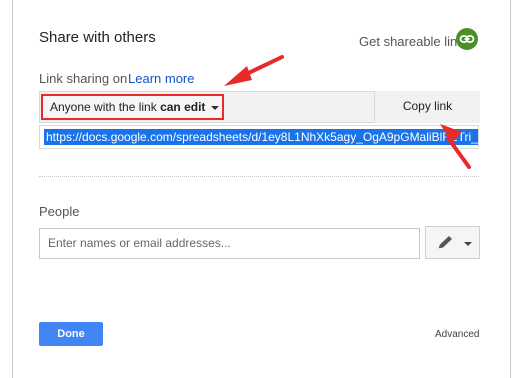 The width and height of the screenshot is (520, 378). I want to click on annotation-overlay, so click(347, 112).